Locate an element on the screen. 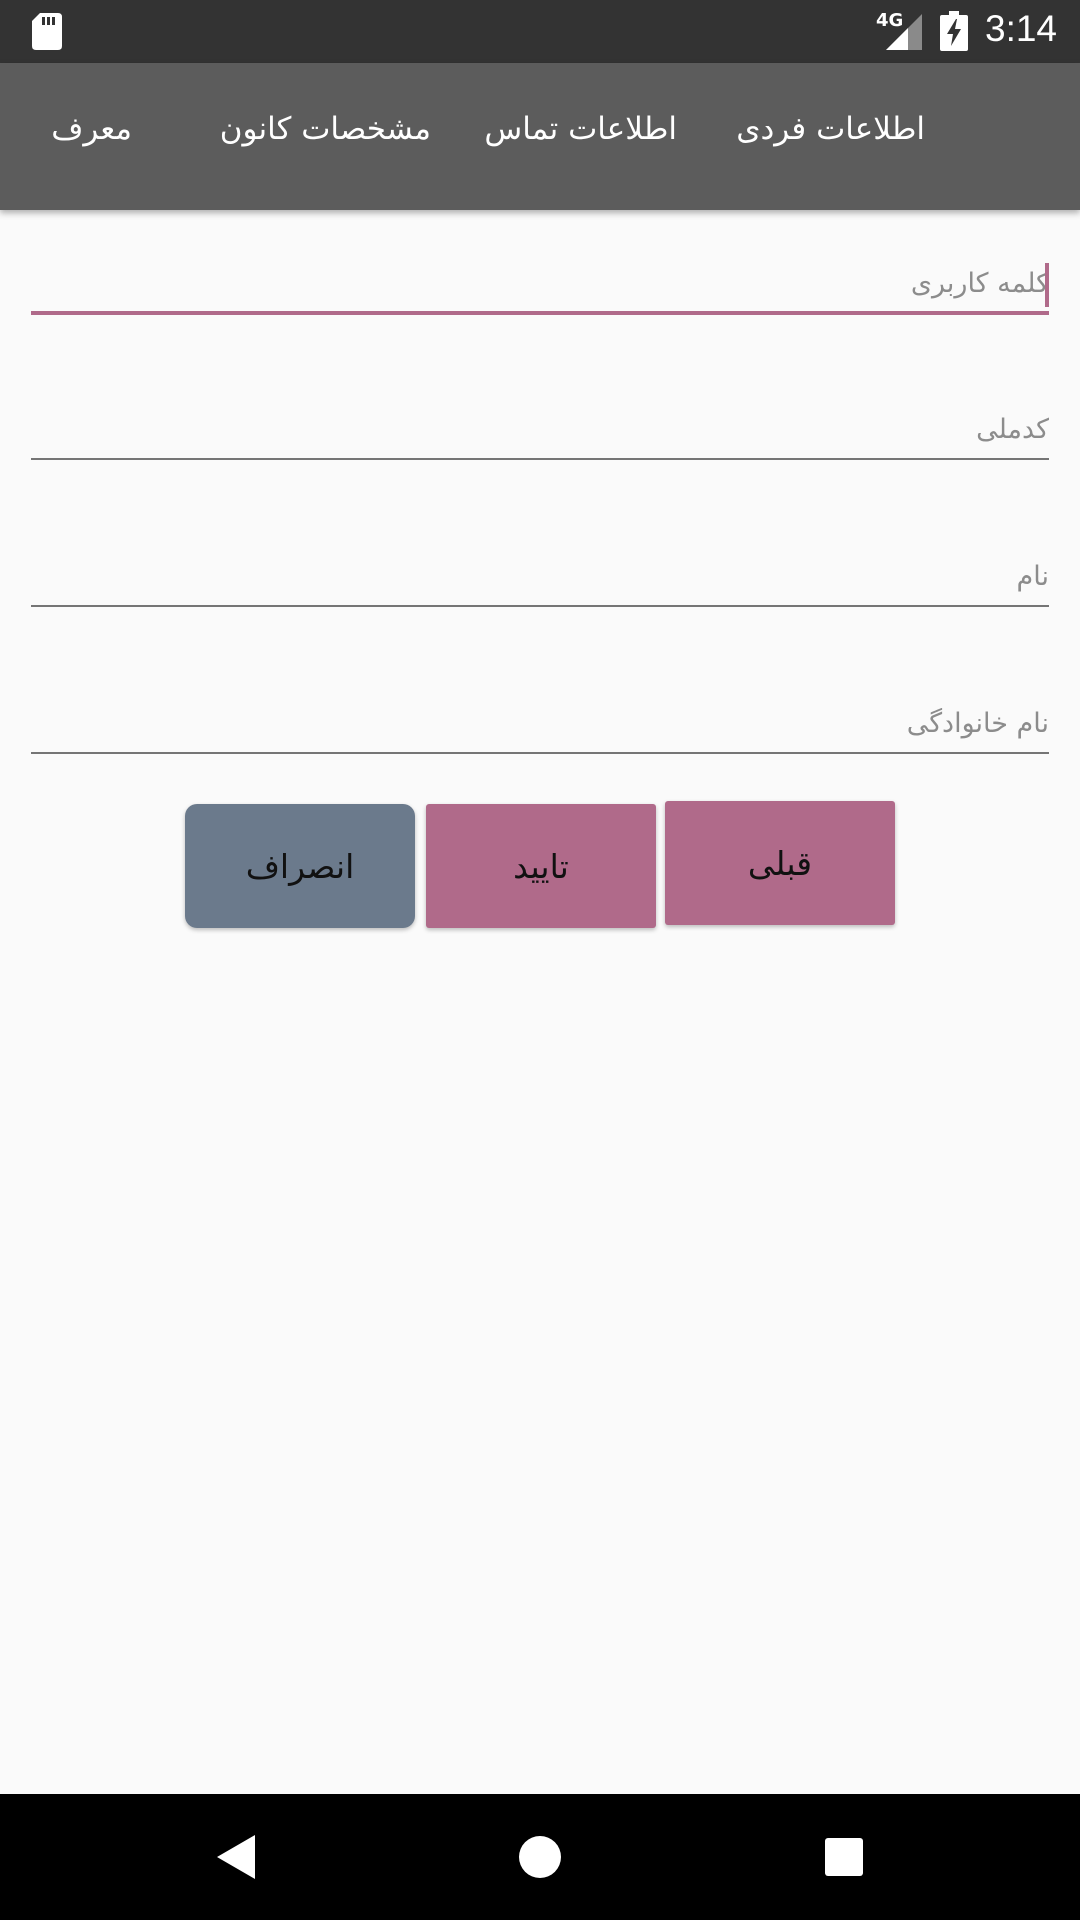 The height and width of the screenshot is (1920, 1080). back-icon is located at coordinates (236, 1857).